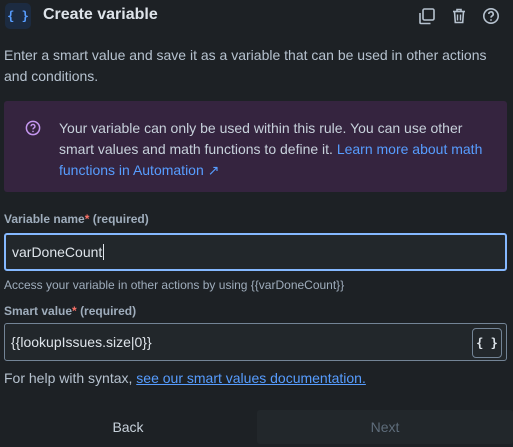 The width and height of the screenshot is (513, 447). I want to click on modal-title: Create variable, so click(100, 14).